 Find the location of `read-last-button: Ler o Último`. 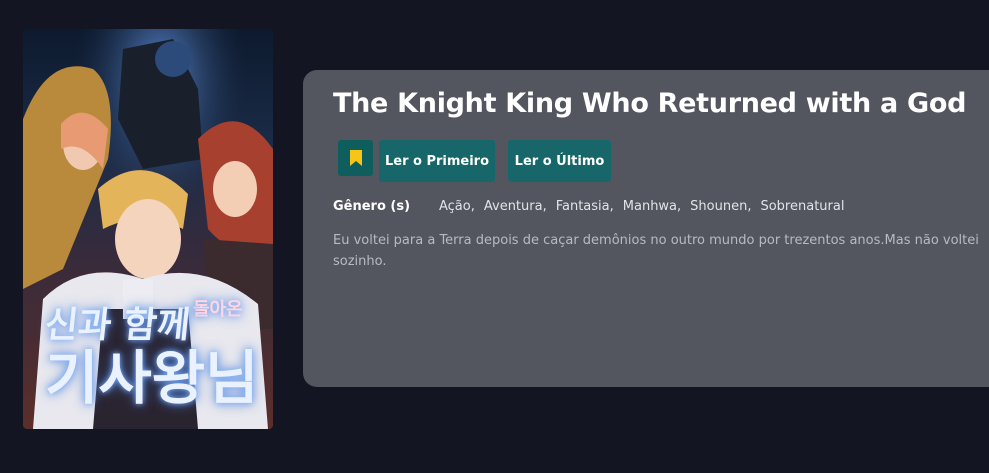

read-last-button: Ler o Último is located at coordinates (559, 161).